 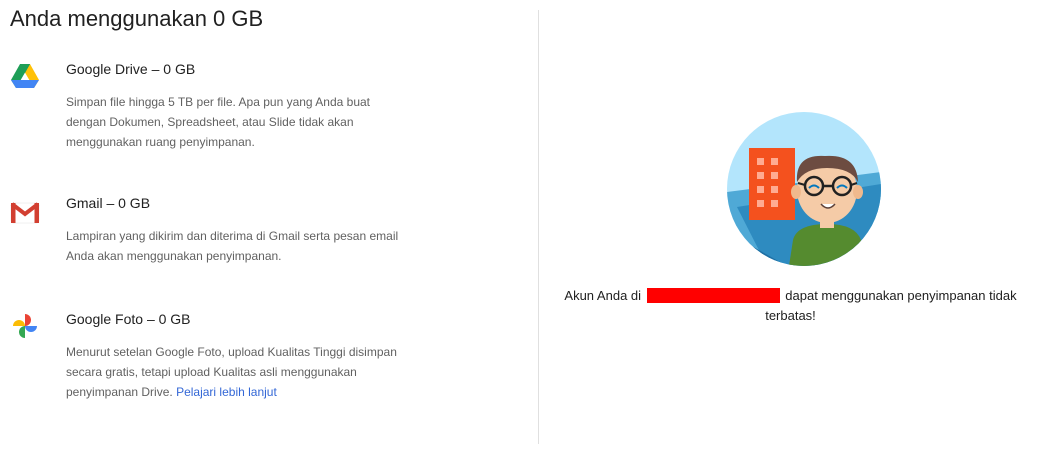 What do you see at coordinates (128, 319) in the screenshot?
I see `service-photos-title: Google Foto – 0 GB` at bounding box center [128, 319].